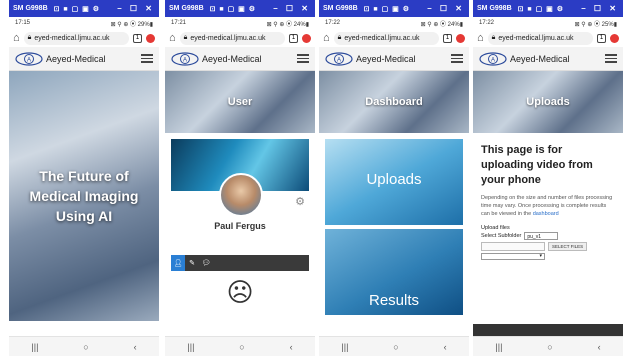  I want to click on status-bar: 17:21 ⊠ ⚲ ⊕ ⦿ 24%▮, so click(240, 23).